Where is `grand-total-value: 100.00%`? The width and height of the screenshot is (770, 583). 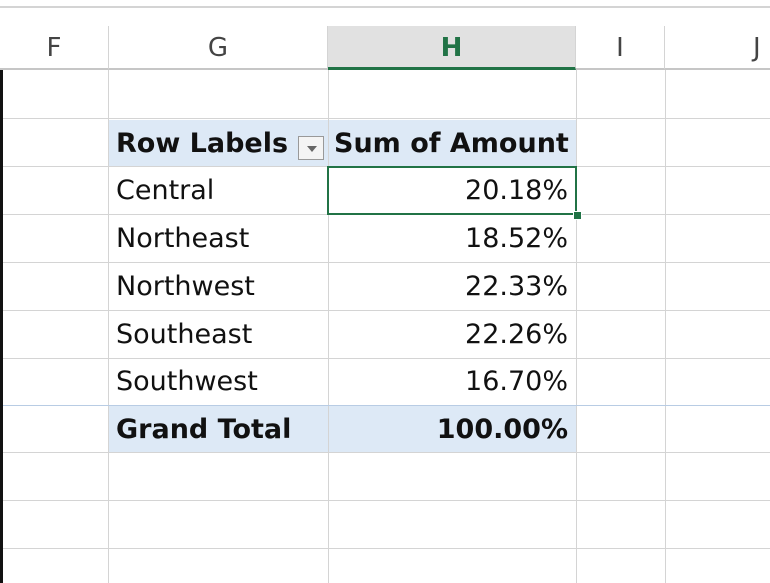 grand-total-value: 100.00% is located at coordinates (502, 429).